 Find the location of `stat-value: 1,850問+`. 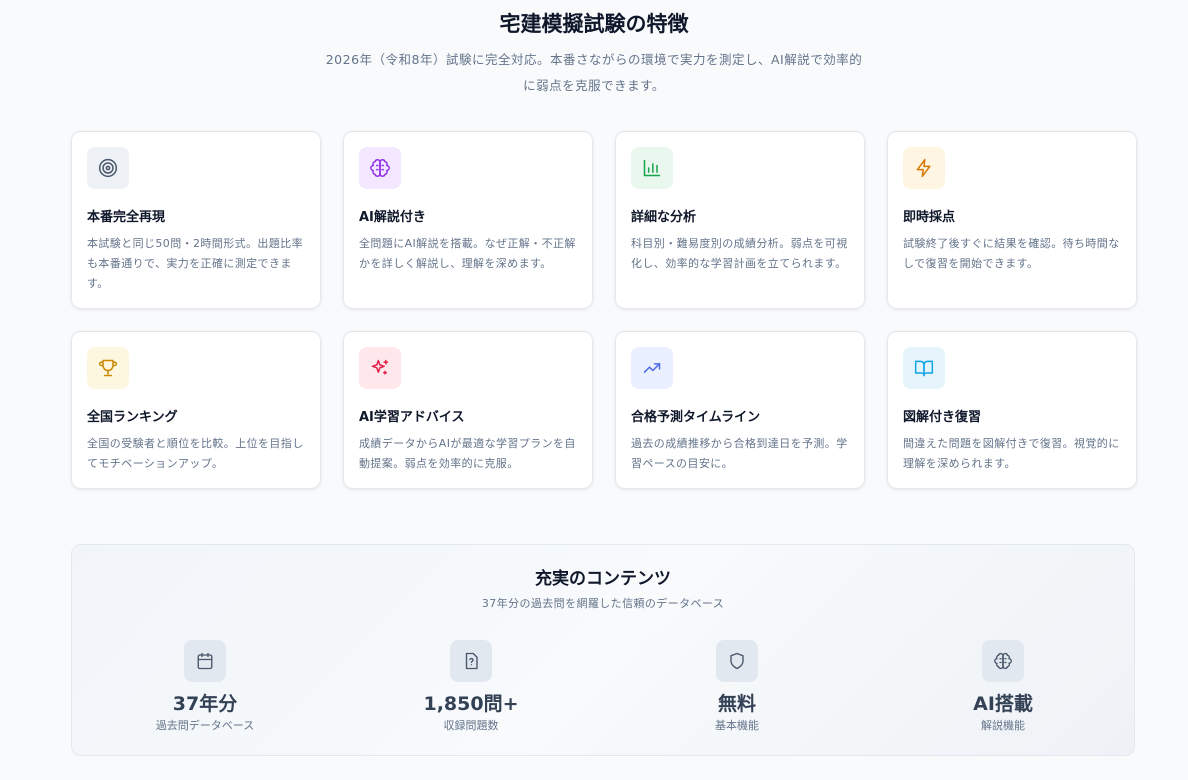

stat-value: 1,850問+ is located at coordinates (471, 704).